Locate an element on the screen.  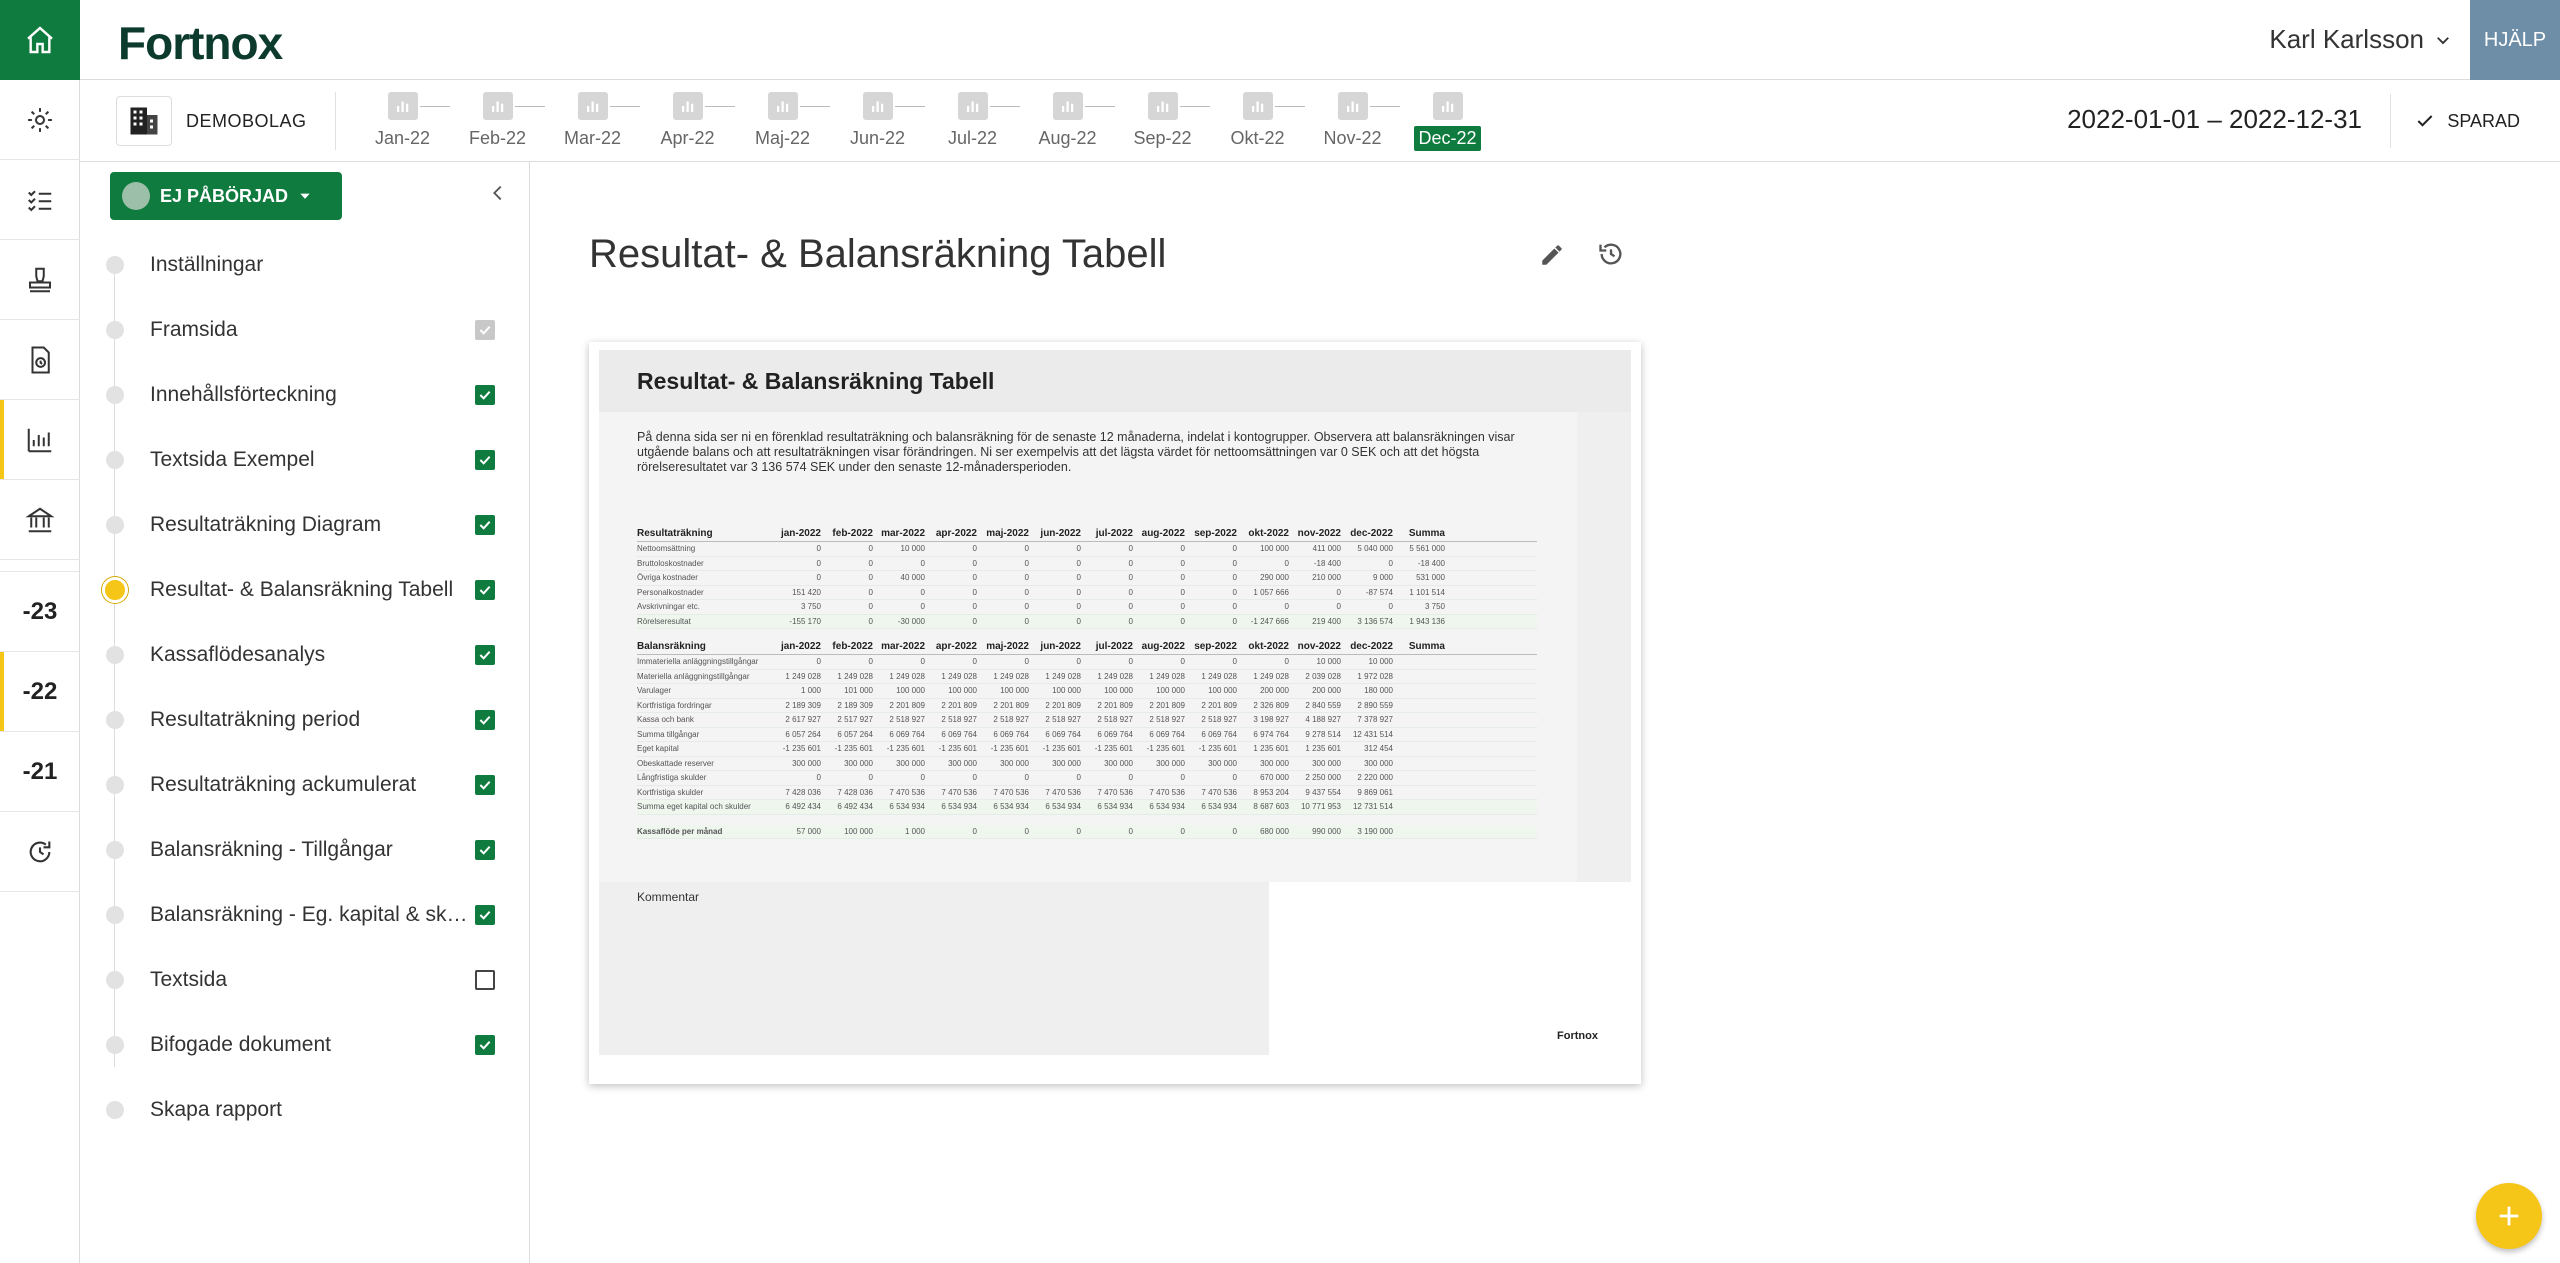
nav-item-label: Textsida Exempel is located at coordinates (232, 459).